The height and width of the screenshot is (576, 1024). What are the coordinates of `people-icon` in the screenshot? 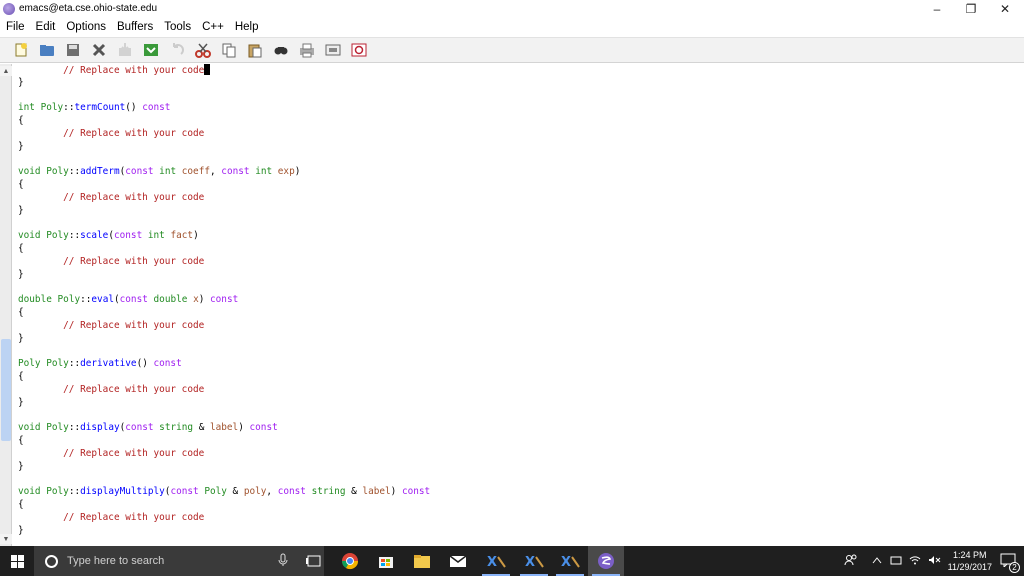 It's located at (851, 561).